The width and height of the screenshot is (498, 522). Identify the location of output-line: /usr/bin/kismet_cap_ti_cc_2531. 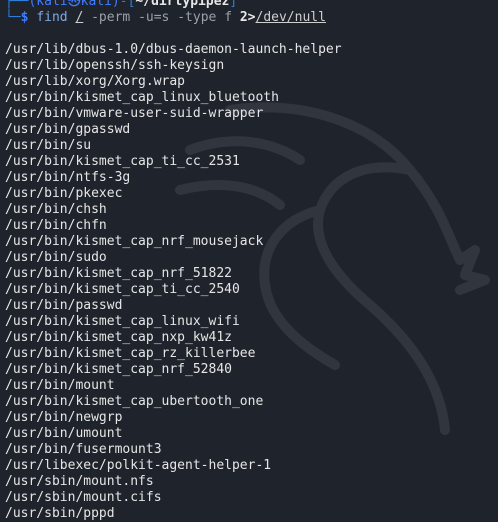
(122, 161).